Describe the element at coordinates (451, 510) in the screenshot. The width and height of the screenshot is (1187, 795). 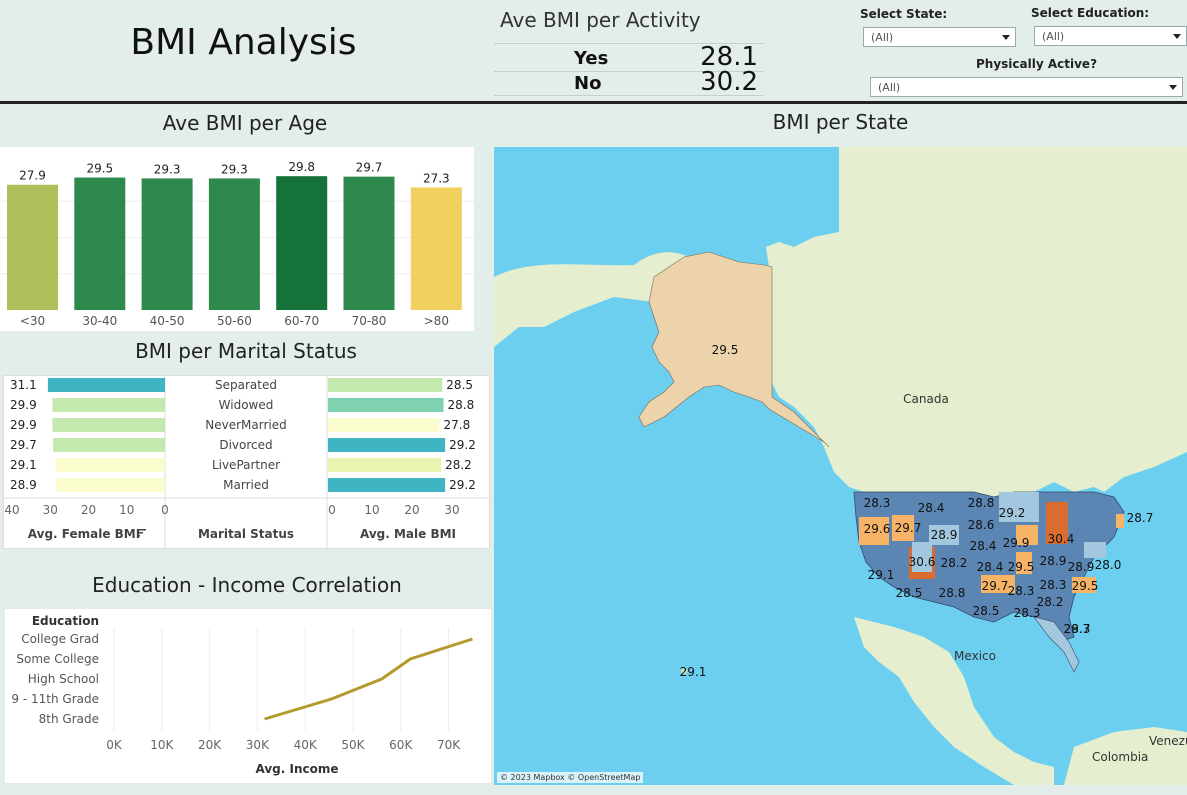
I see `male-axis-tick: 30` at that location.